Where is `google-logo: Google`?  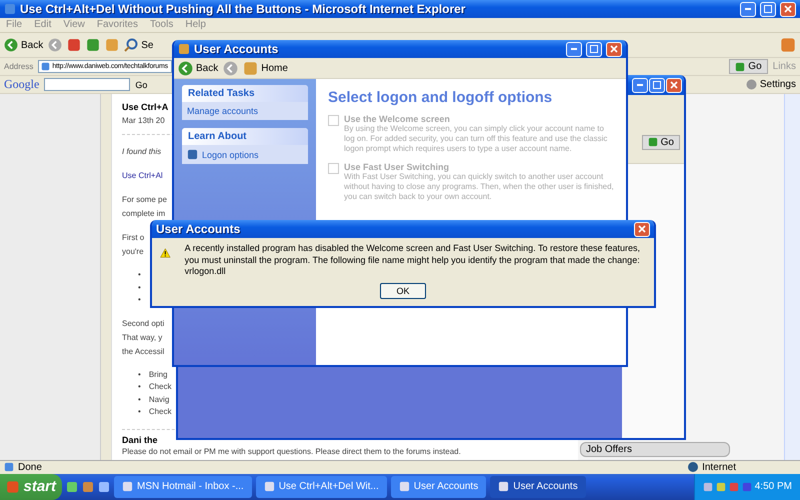
google-logo: Google is located at coordinates (22, 84).